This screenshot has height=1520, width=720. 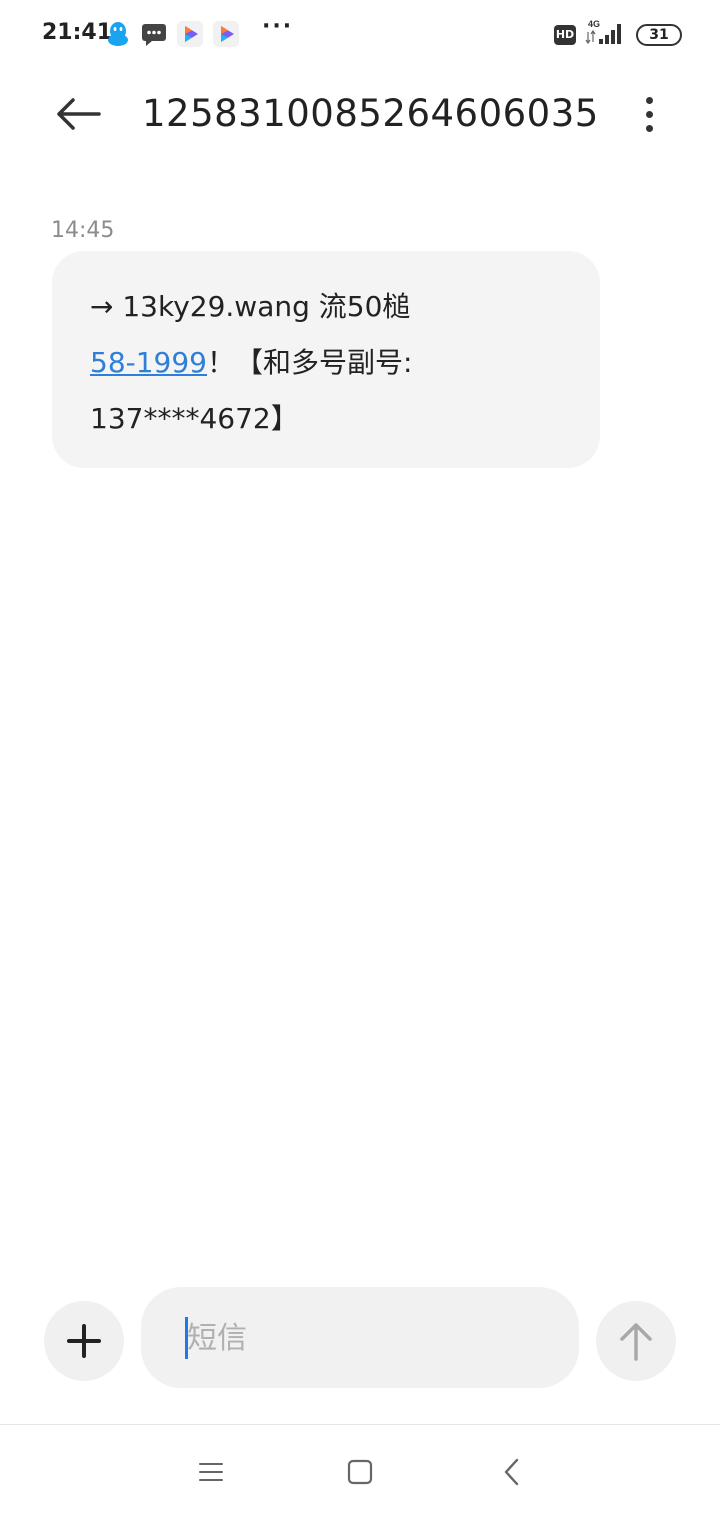 What do you see at coordinates (310, 362) in the screenshot?
I see `message-line-2-text: ！【和多号副号:` at bounding box center [310, 362].